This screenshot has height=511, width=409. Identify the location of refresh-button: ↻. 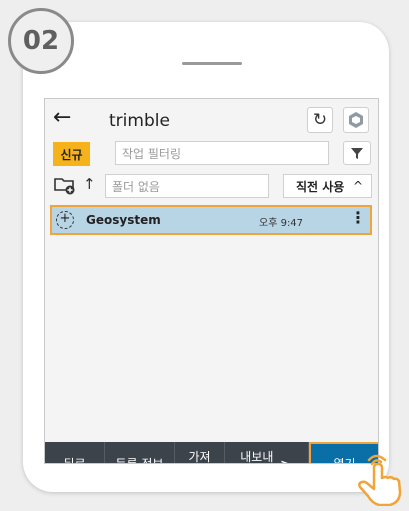
(320, 120).